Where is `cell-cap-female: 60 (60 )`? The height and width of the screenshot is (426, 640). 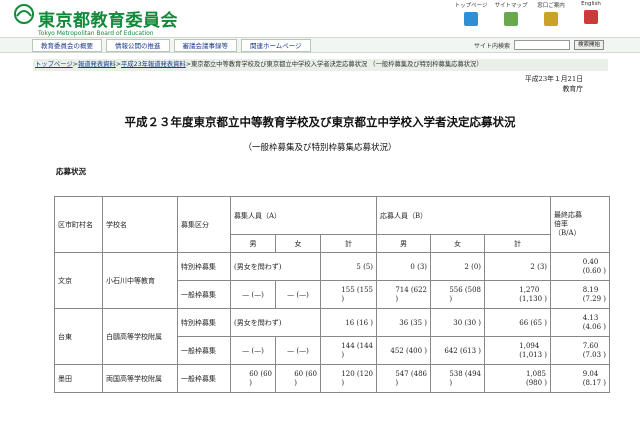 cell-cap-female: 60 (60 ) is located at coordinates (305, 378).